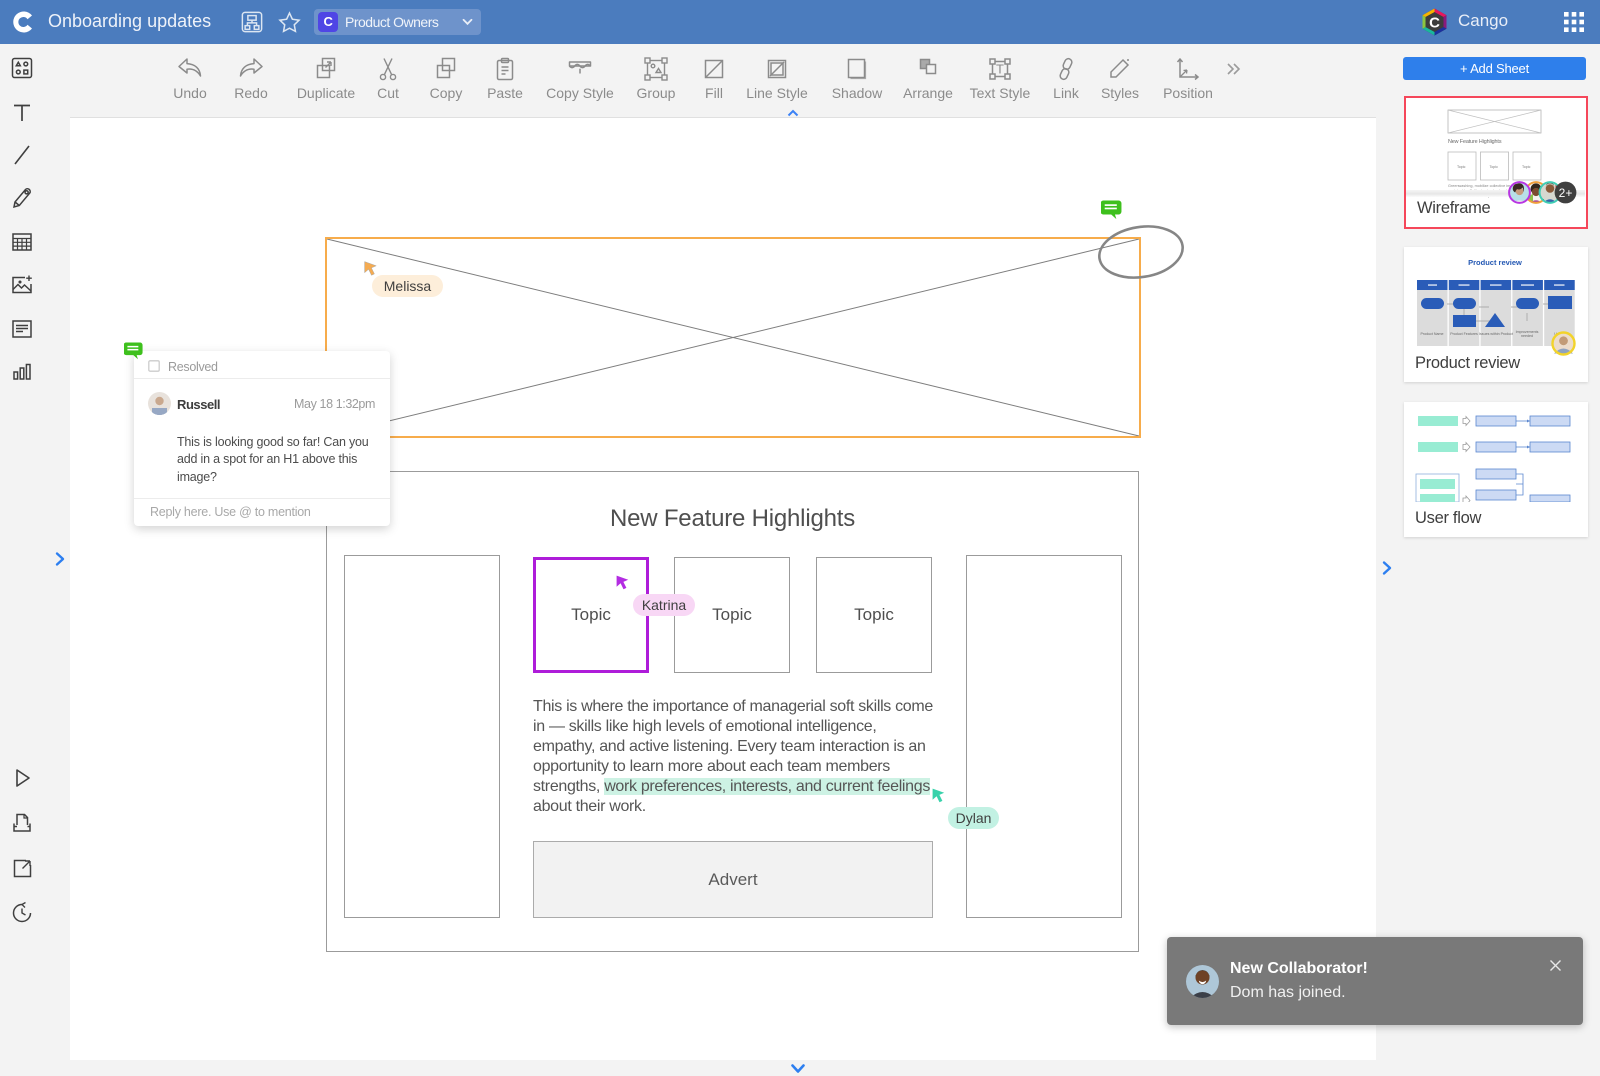  What do you see at coordinates (1566, 193) in the screenshot?
I see `svg-text: 2+` at bounding box center [1566, 193].